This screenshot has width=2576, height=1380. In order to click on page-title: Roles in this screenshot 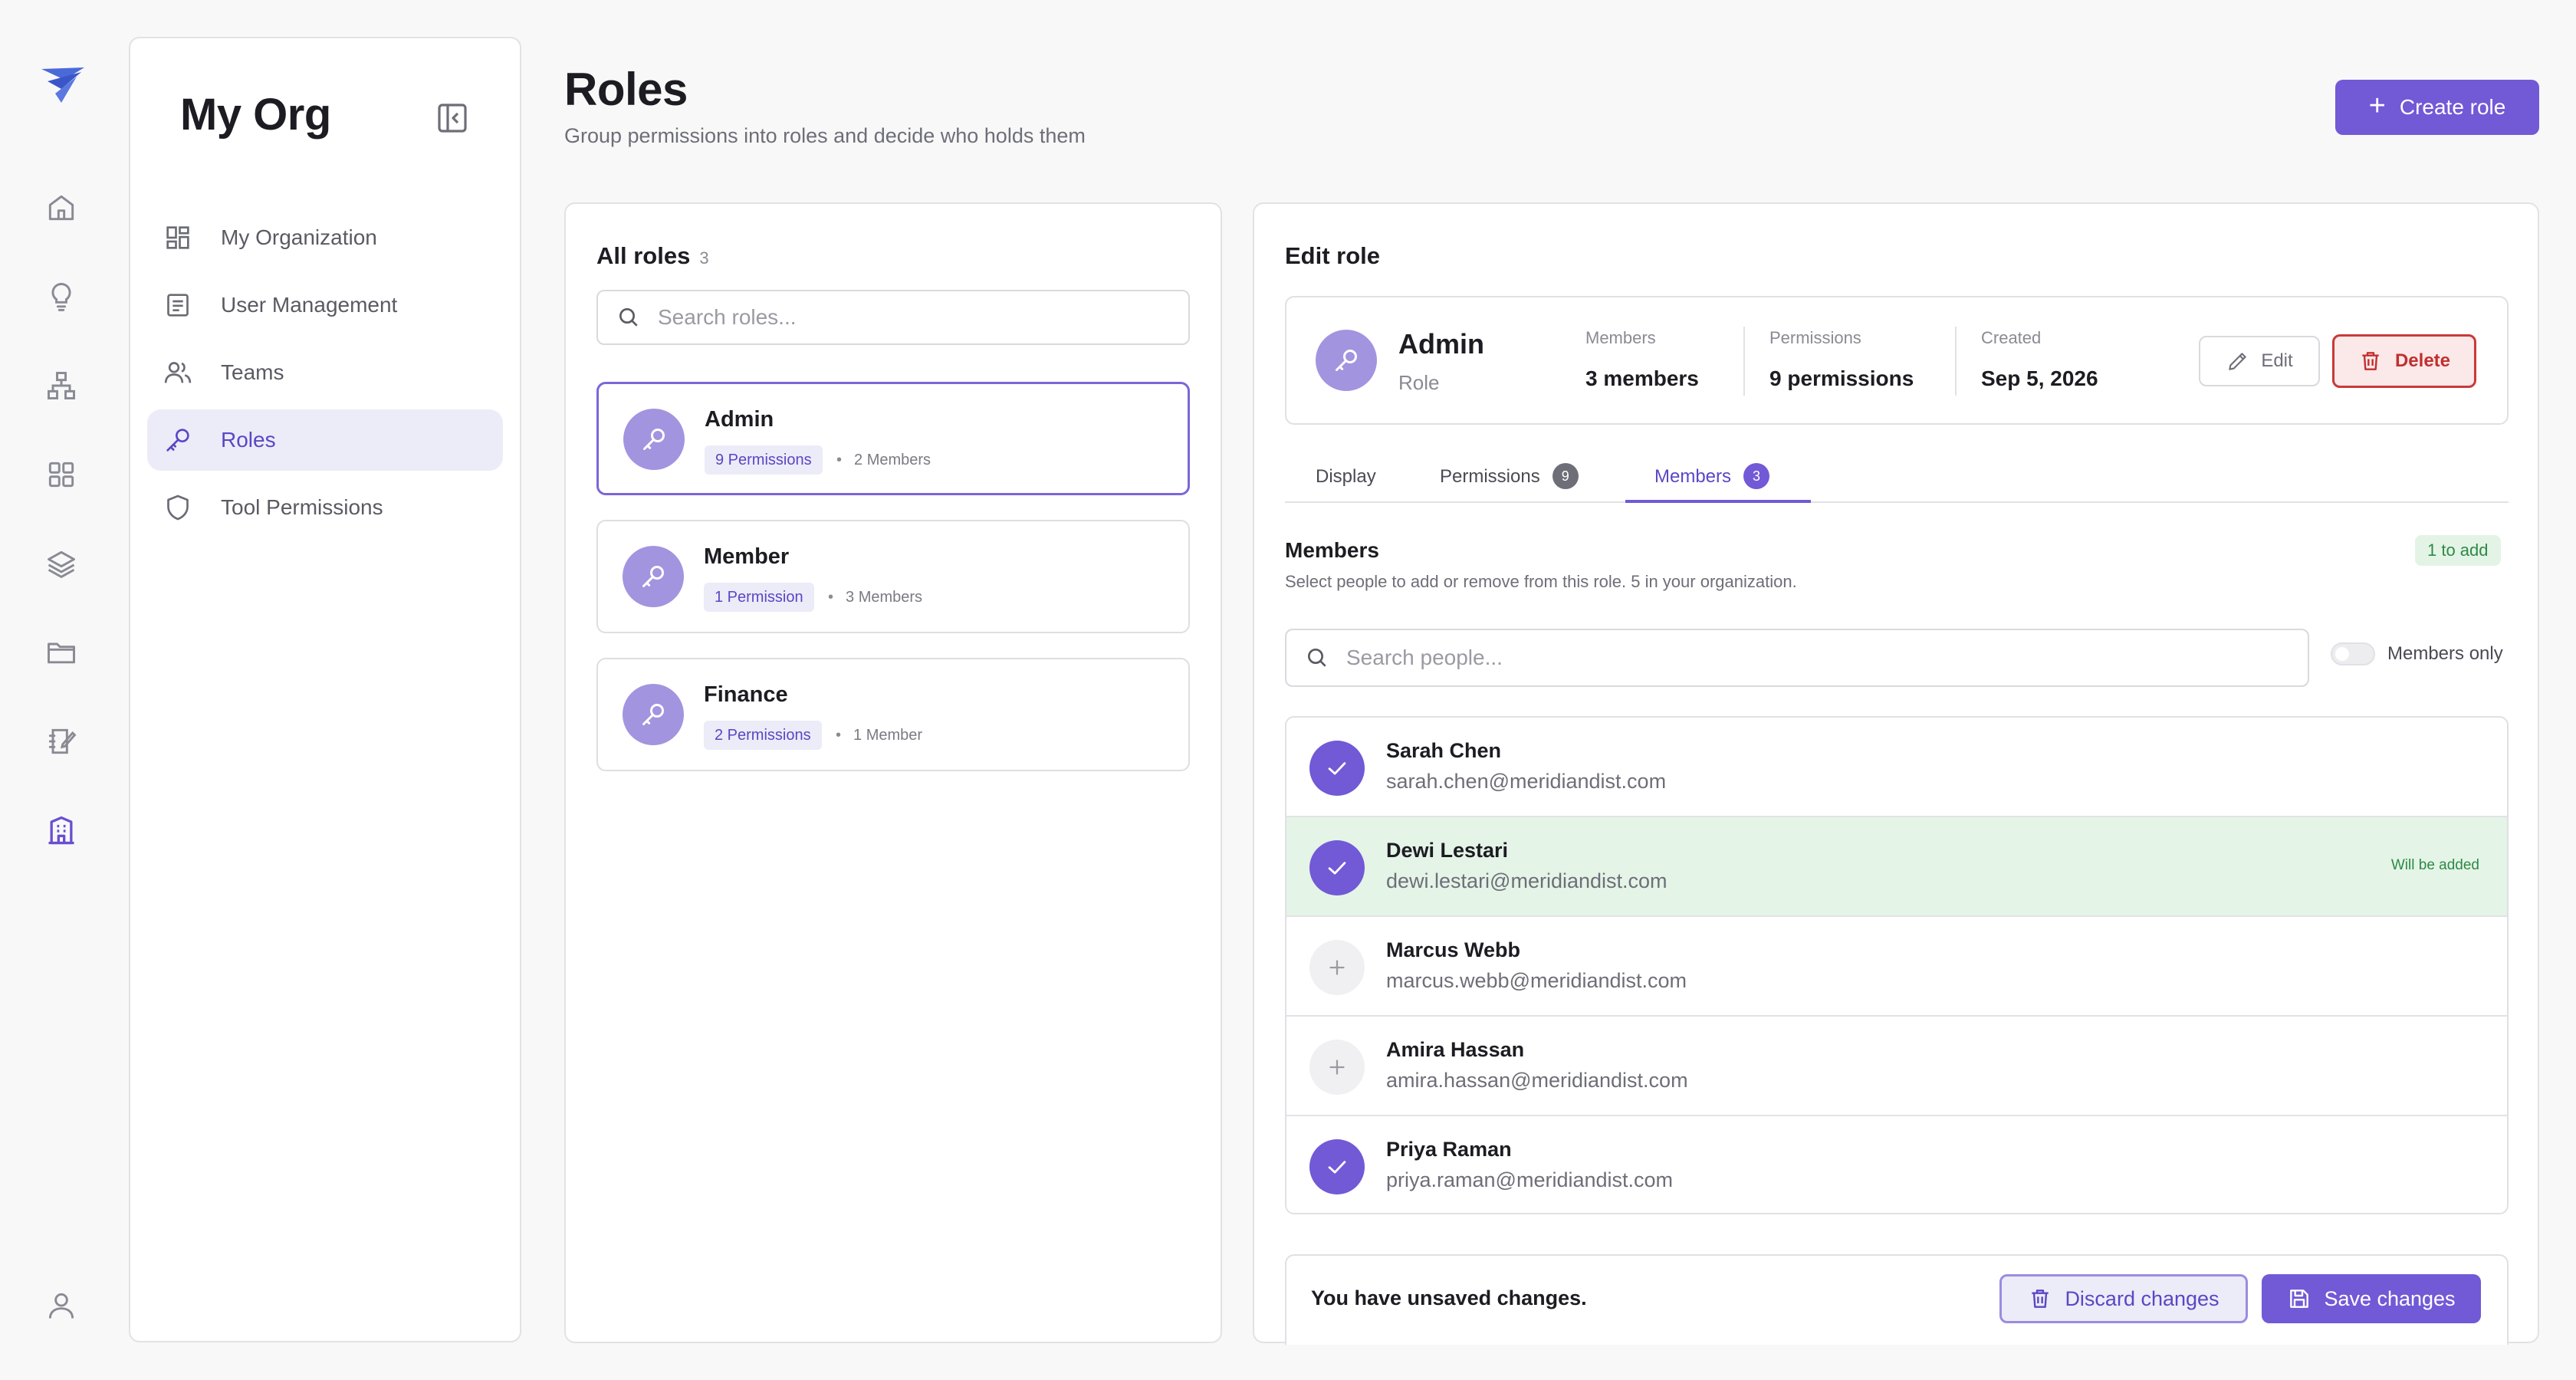, I will do `click(626, 89)`.